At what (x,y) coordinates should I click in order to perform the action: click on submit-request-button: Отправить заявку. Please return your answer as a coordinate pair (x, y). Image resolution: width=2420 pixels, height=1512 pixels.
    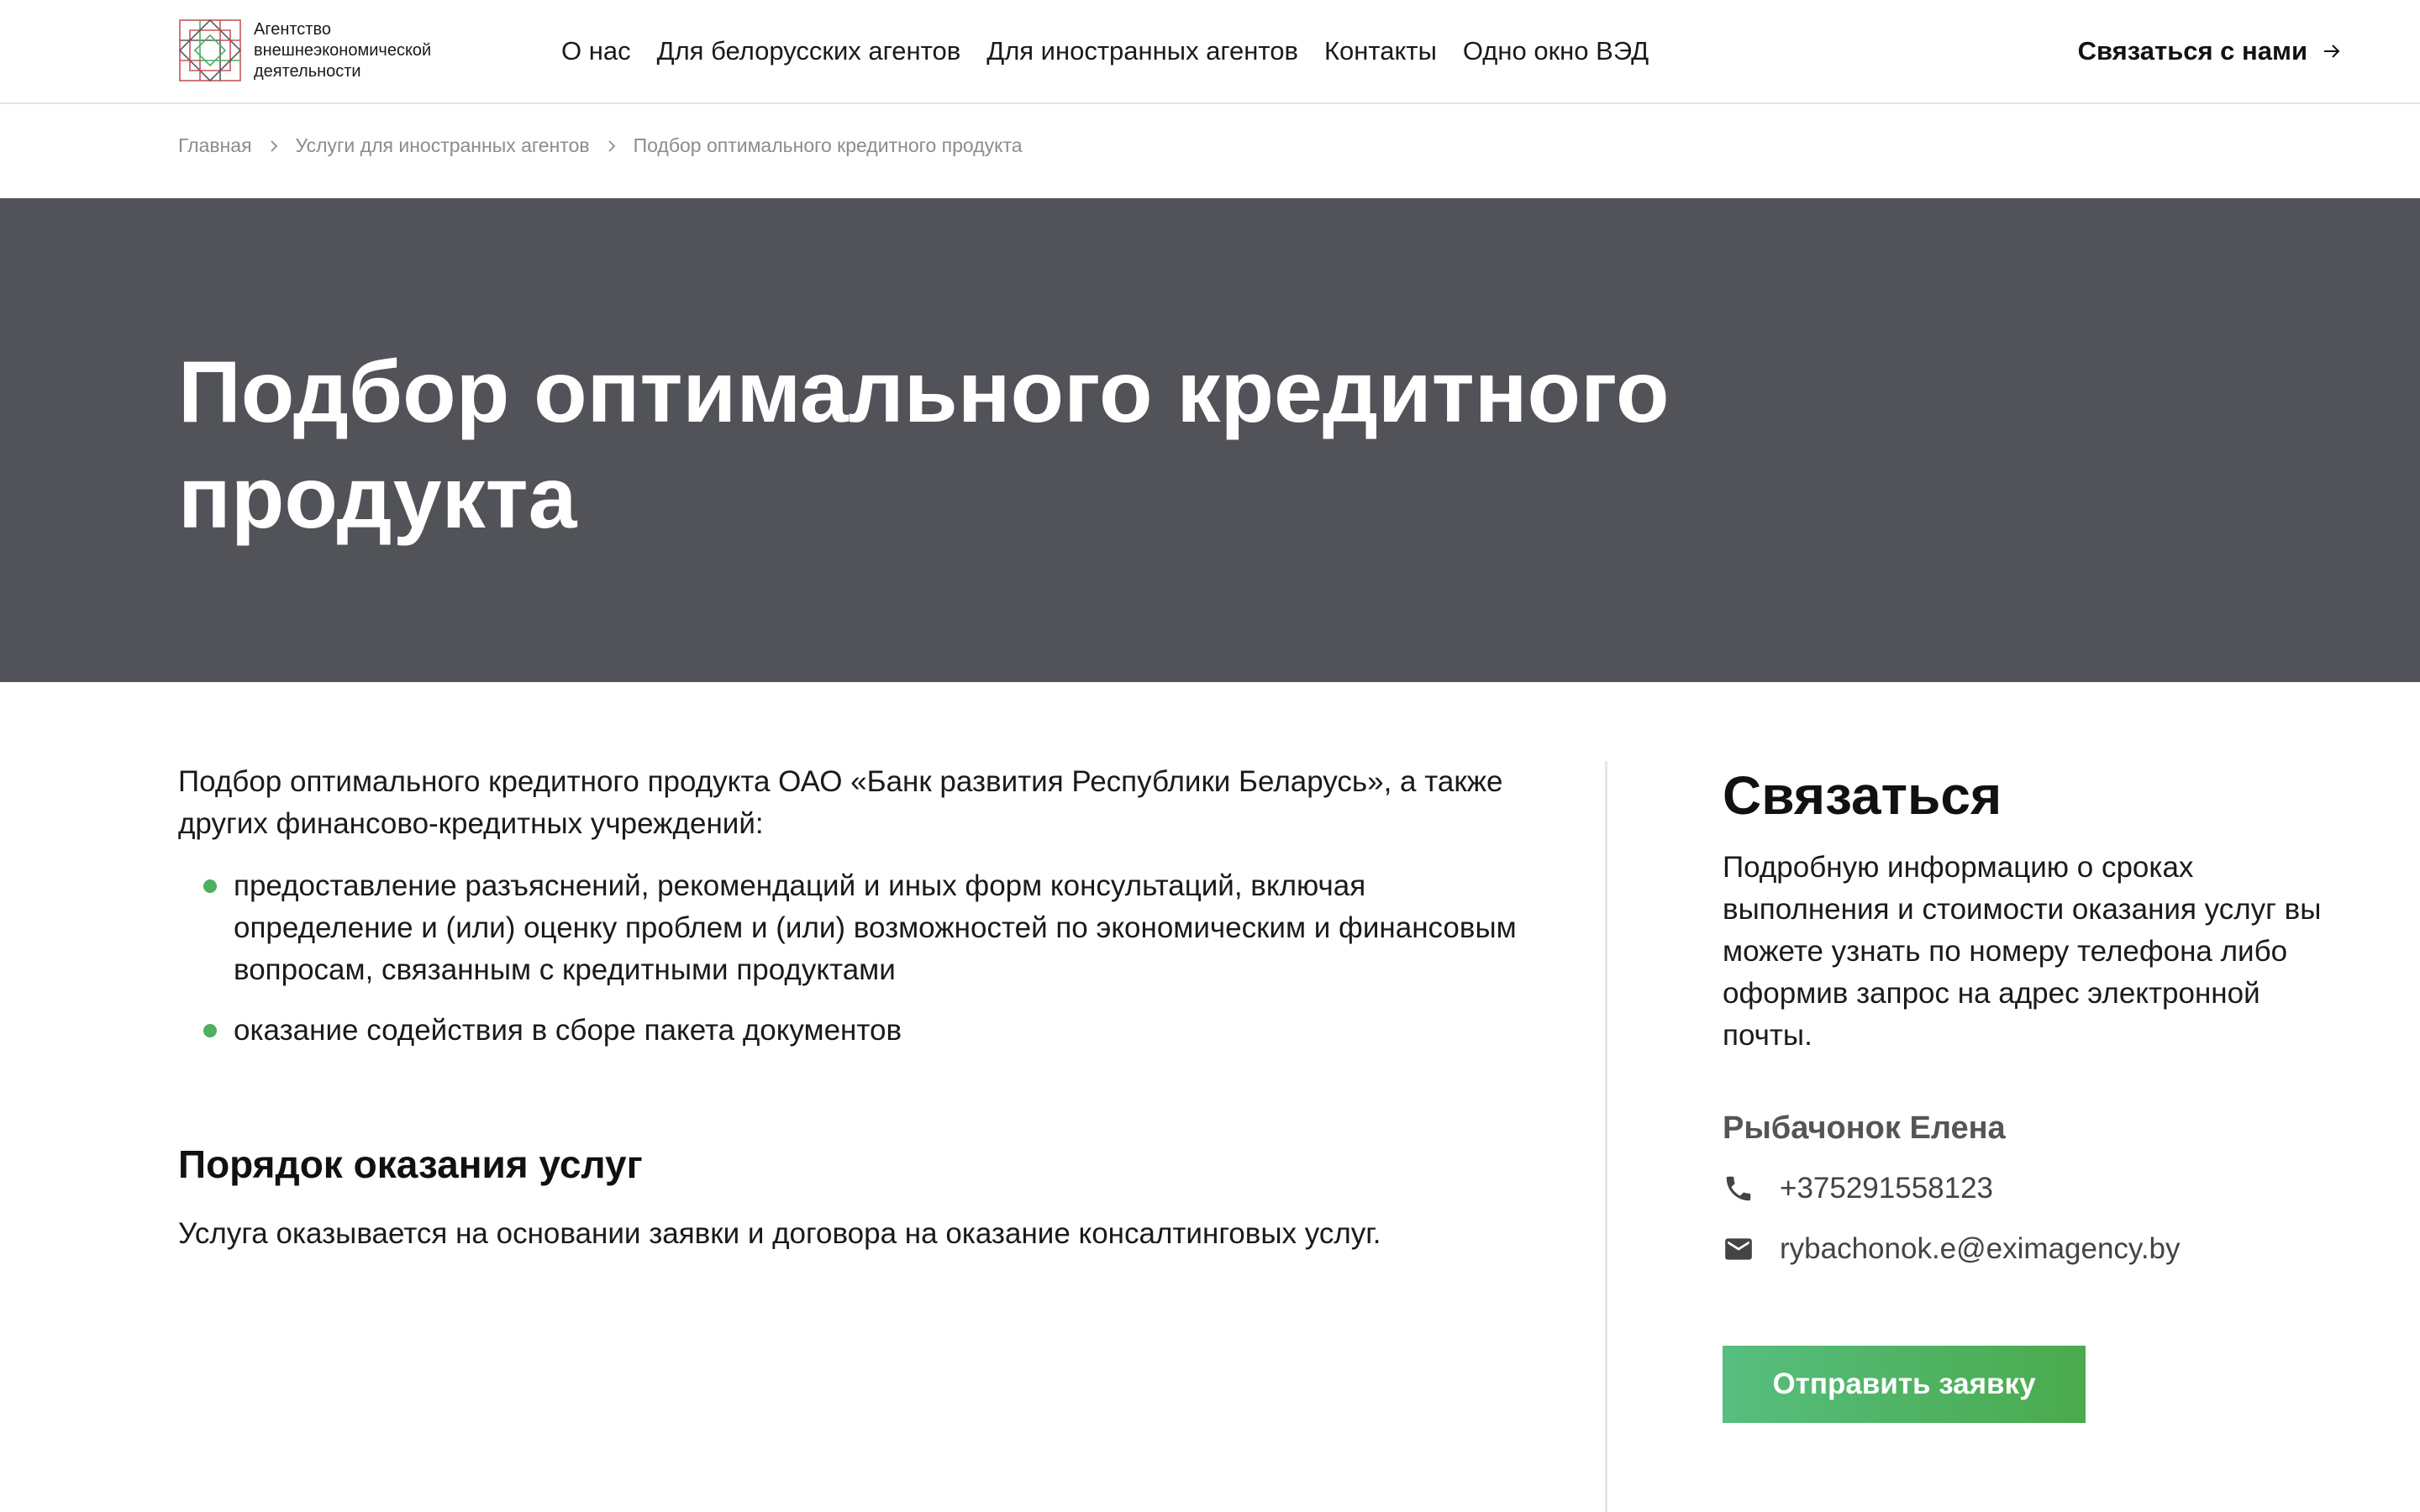
    Looking at the image, I should click on (1905, 1384).